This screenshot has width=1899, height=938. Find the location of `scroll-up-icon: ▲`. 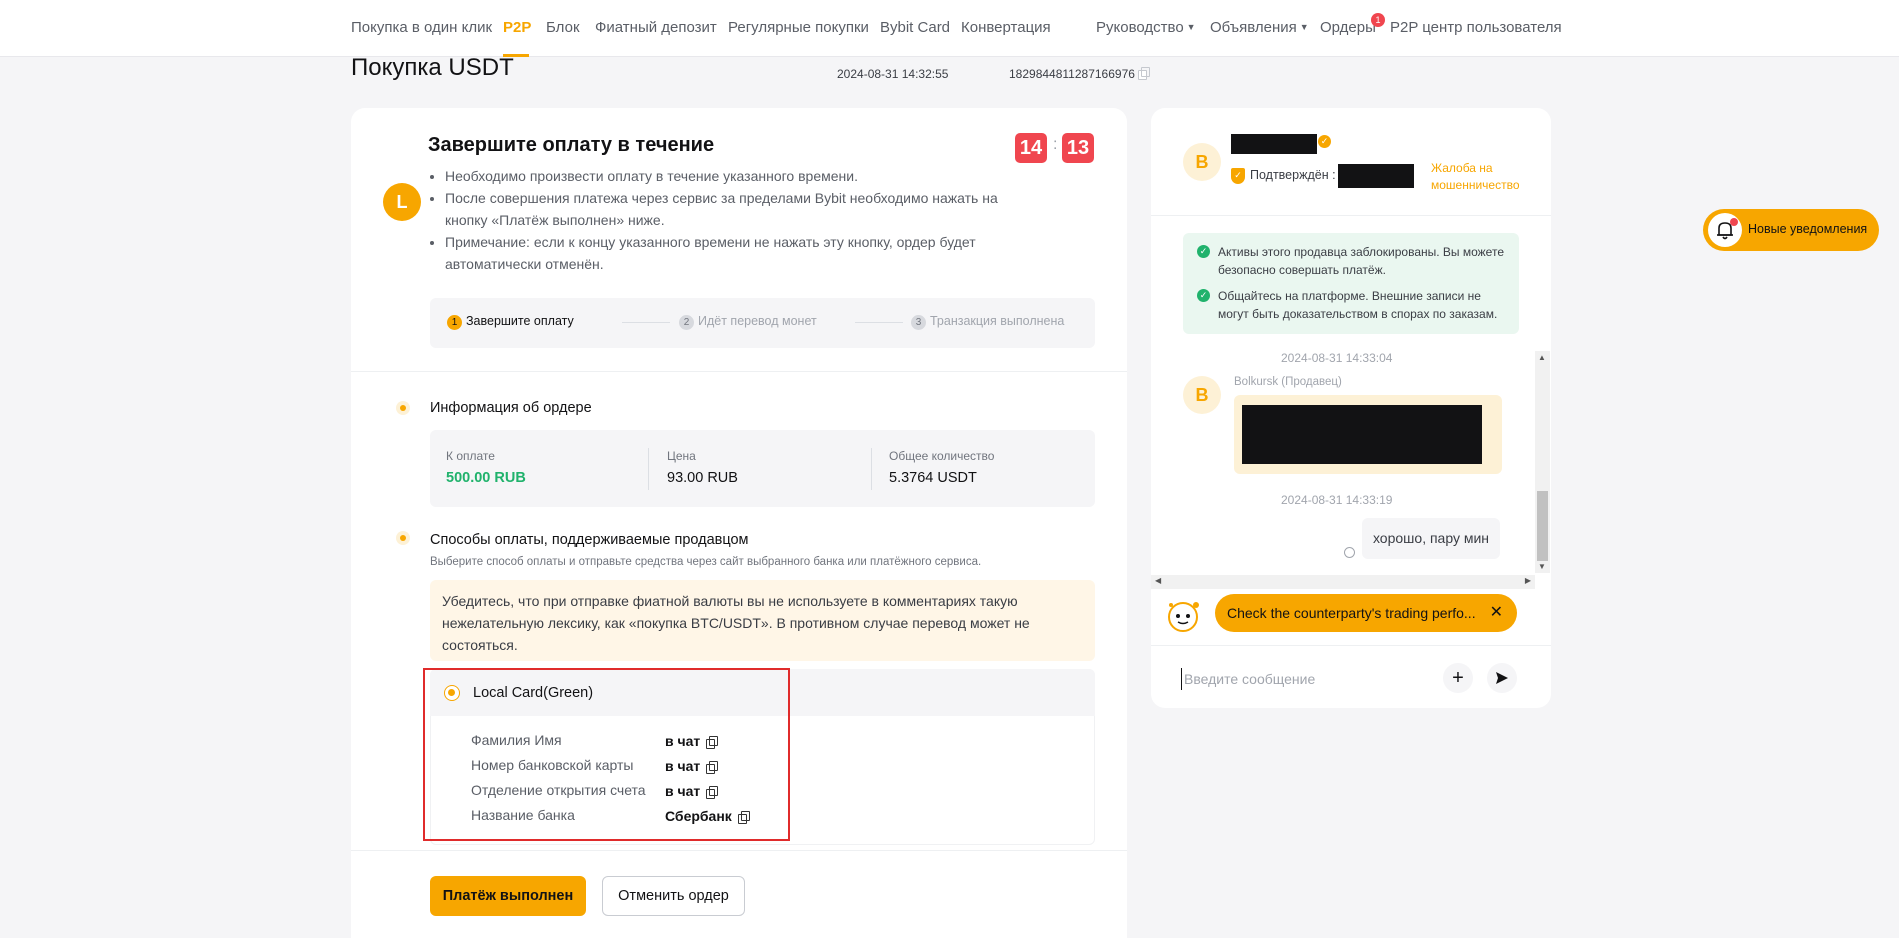

scroll-up-icon: ▲ is located at coordinates (1542, 357).